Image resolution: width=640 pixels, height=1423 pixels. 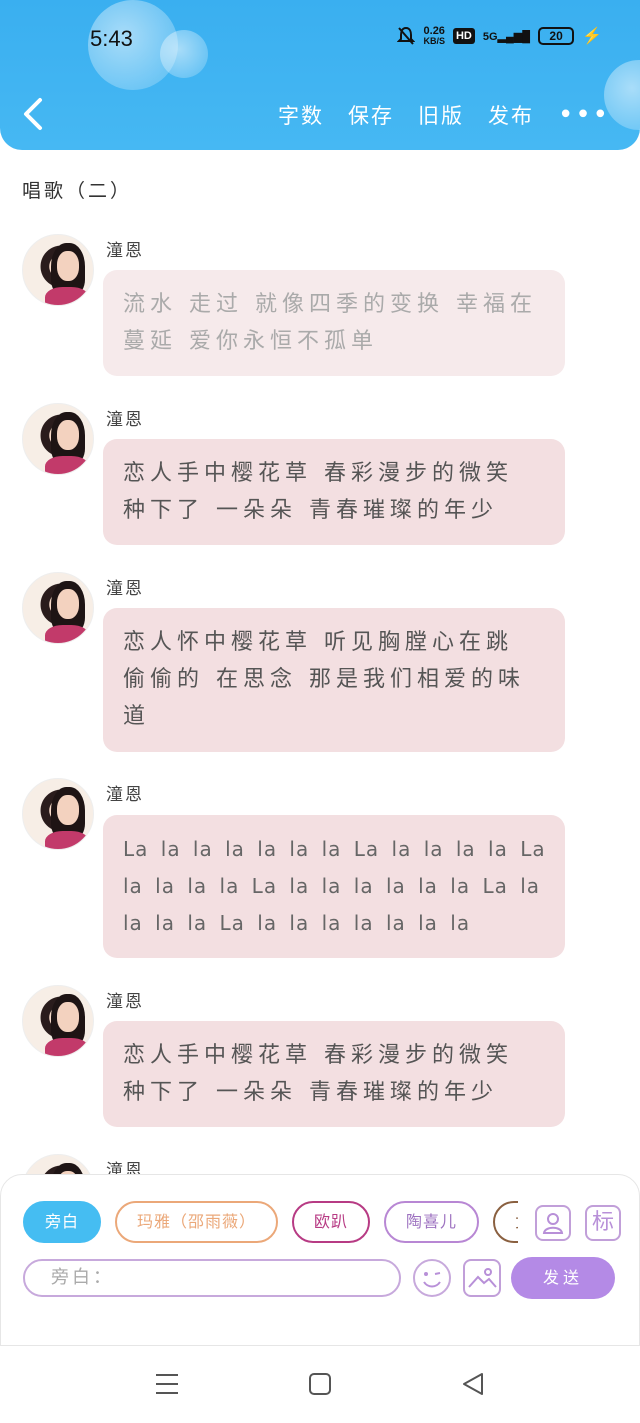 What do you see at coordinates (553, 1223) in the screenshot?
I see `person-card-icon` at bounding box center [553, 1223].